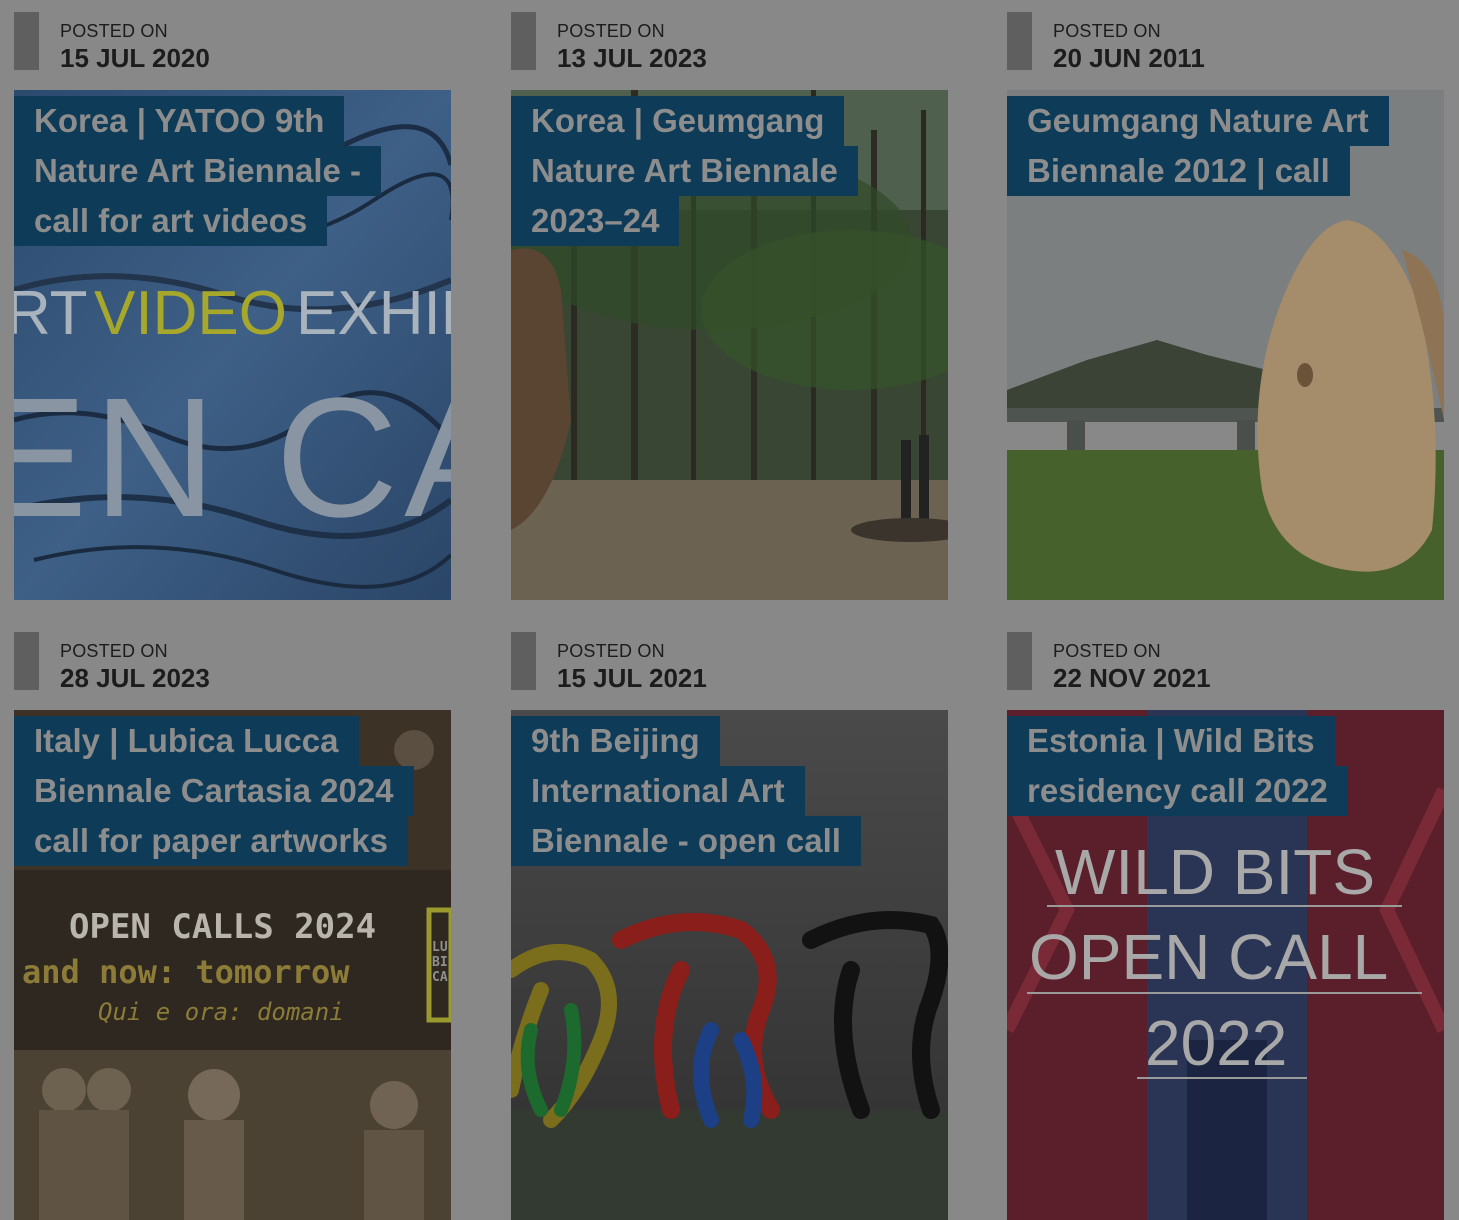 This screenshot has height=1220, width=1459. Describe the element at coordinates (615, 741) in the screenshot. I see `post-title-line: 9th Beijing` at that location.